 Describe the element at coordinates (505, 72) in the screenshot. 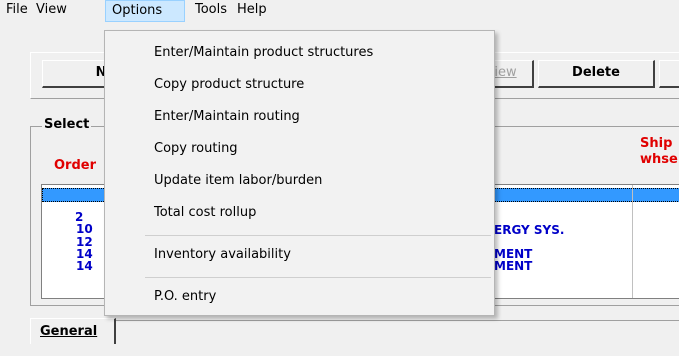

I see `view-button-label: iew` at that location.